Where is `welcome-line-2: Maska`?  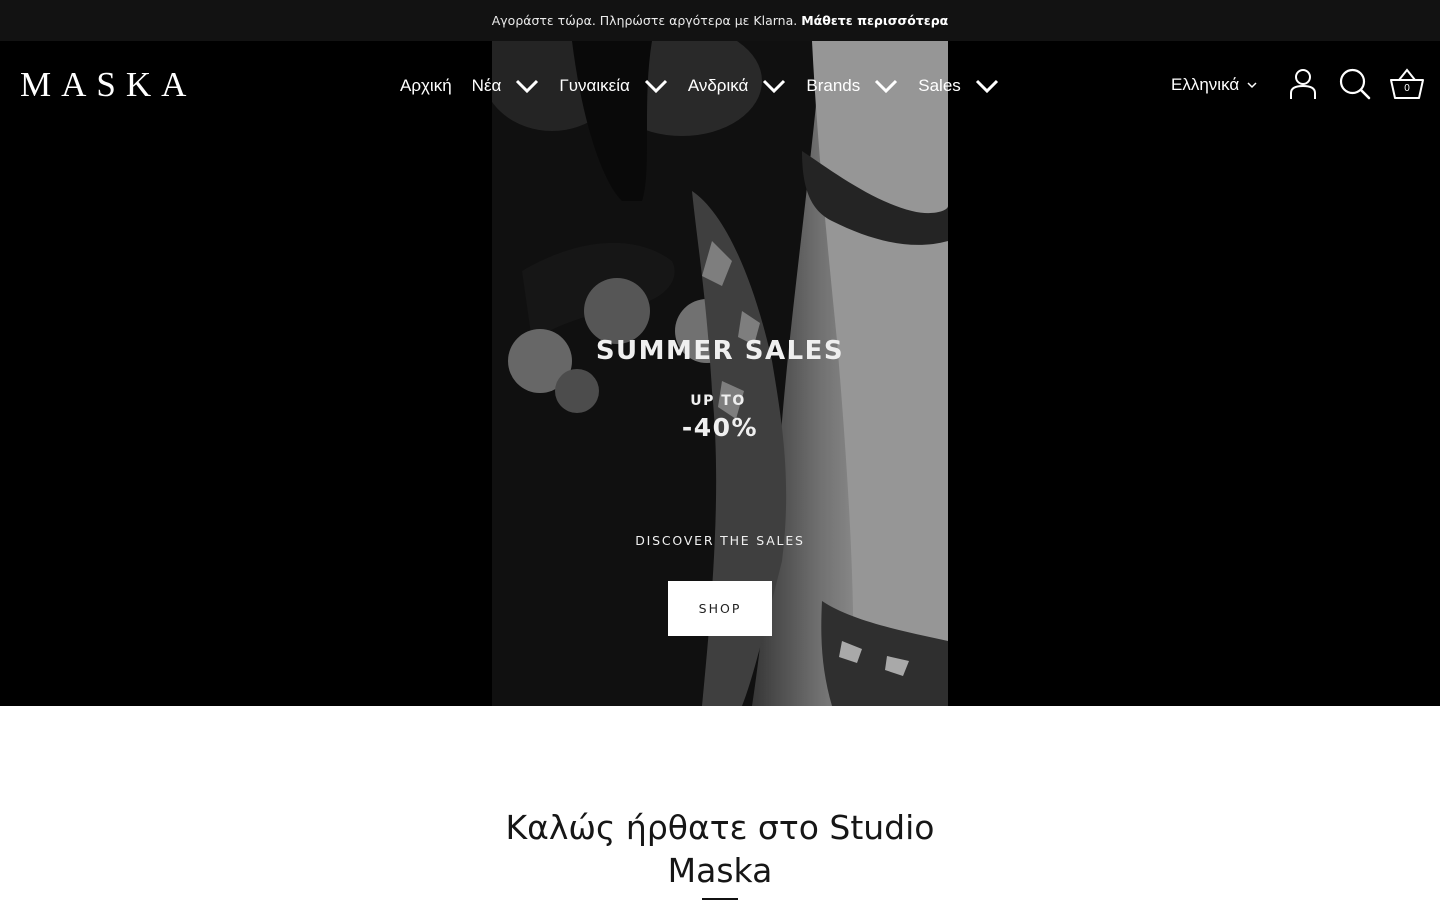 welcome-line-2: Maska is located at coordinates (720, 870).